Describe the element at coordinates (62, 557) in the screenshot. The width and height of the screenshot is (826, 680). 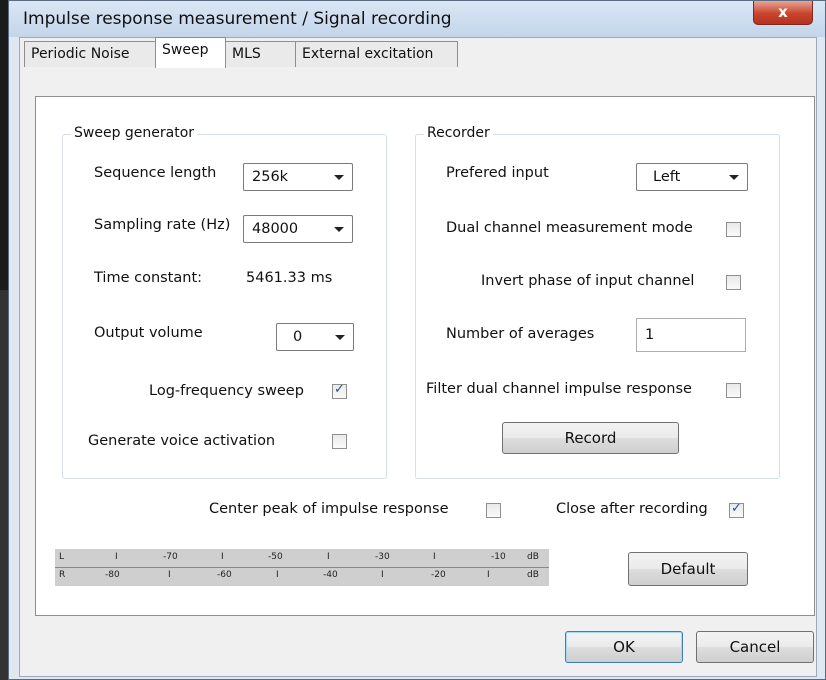
I see `meter-channel-l: L` at that location.